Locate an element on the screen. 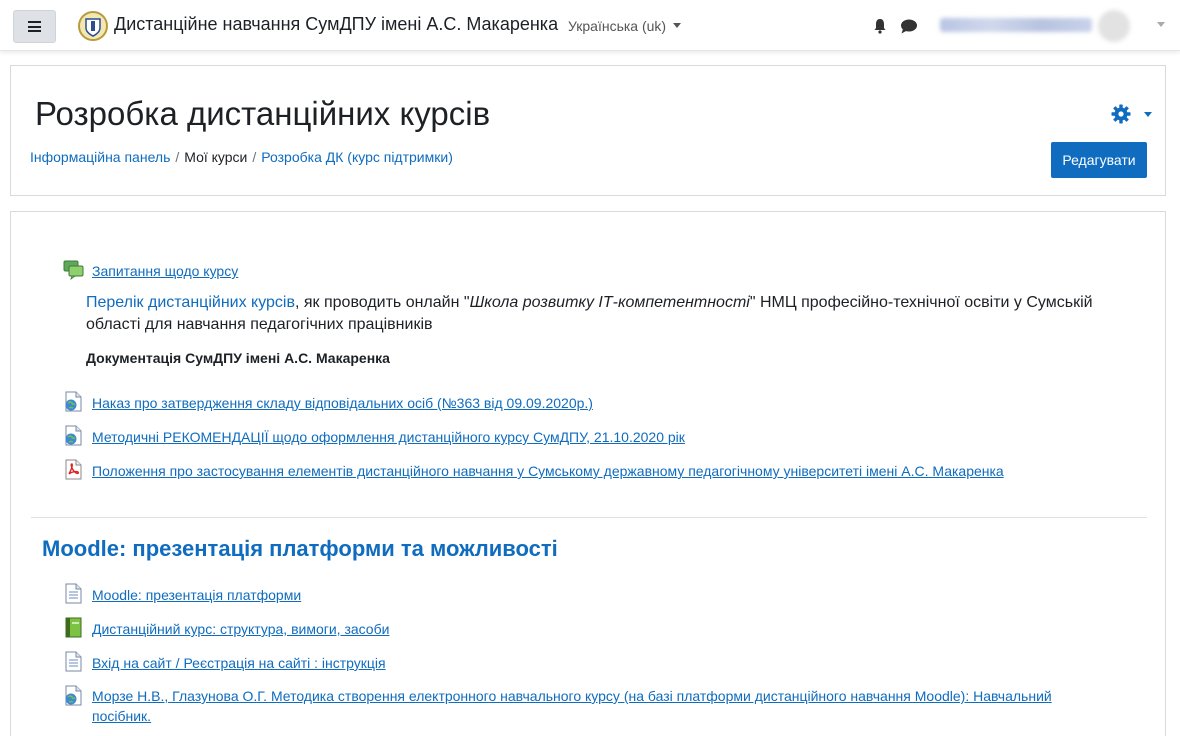 This screenshot has height=736, width=1180. hamburger-icon is located at coordinates (34, 26).